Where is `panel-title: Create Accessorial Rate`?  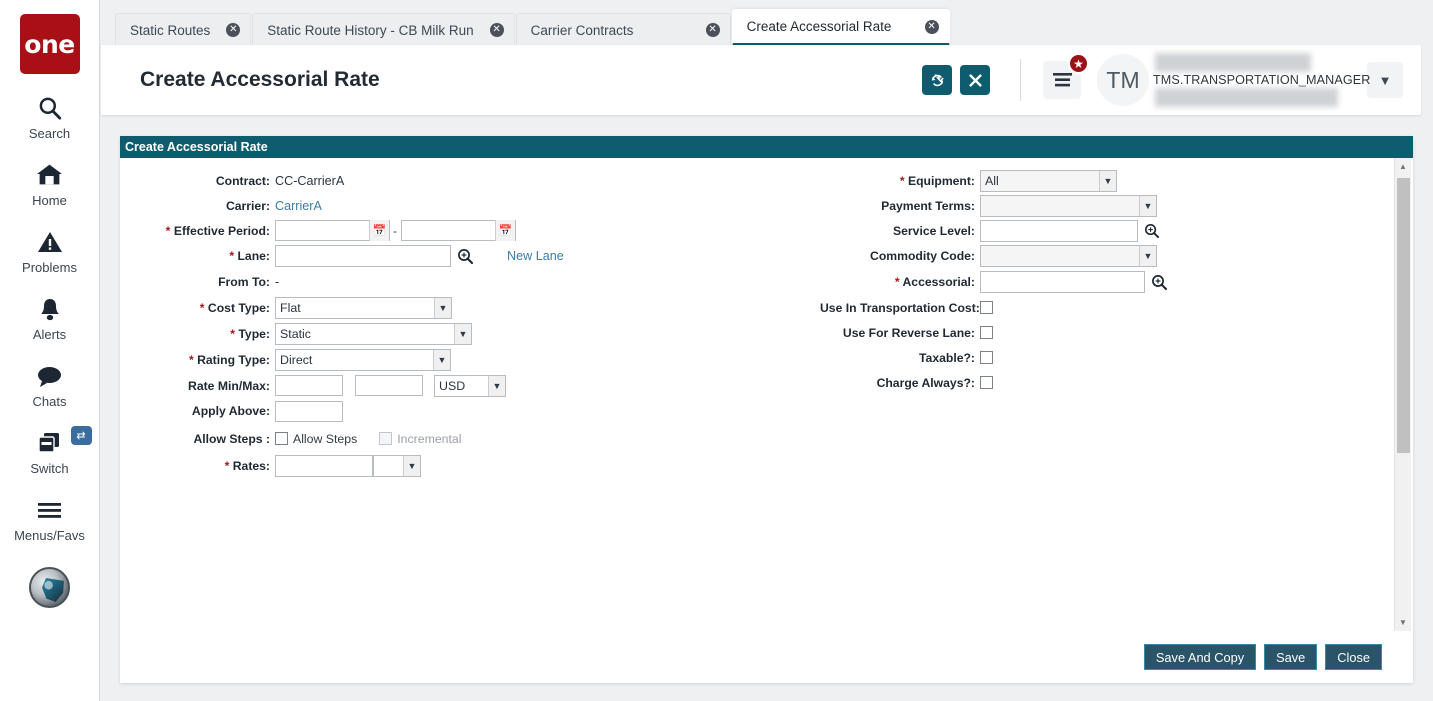 panel-title: Create Accessorial Rate is located at coordinates (766, 147).